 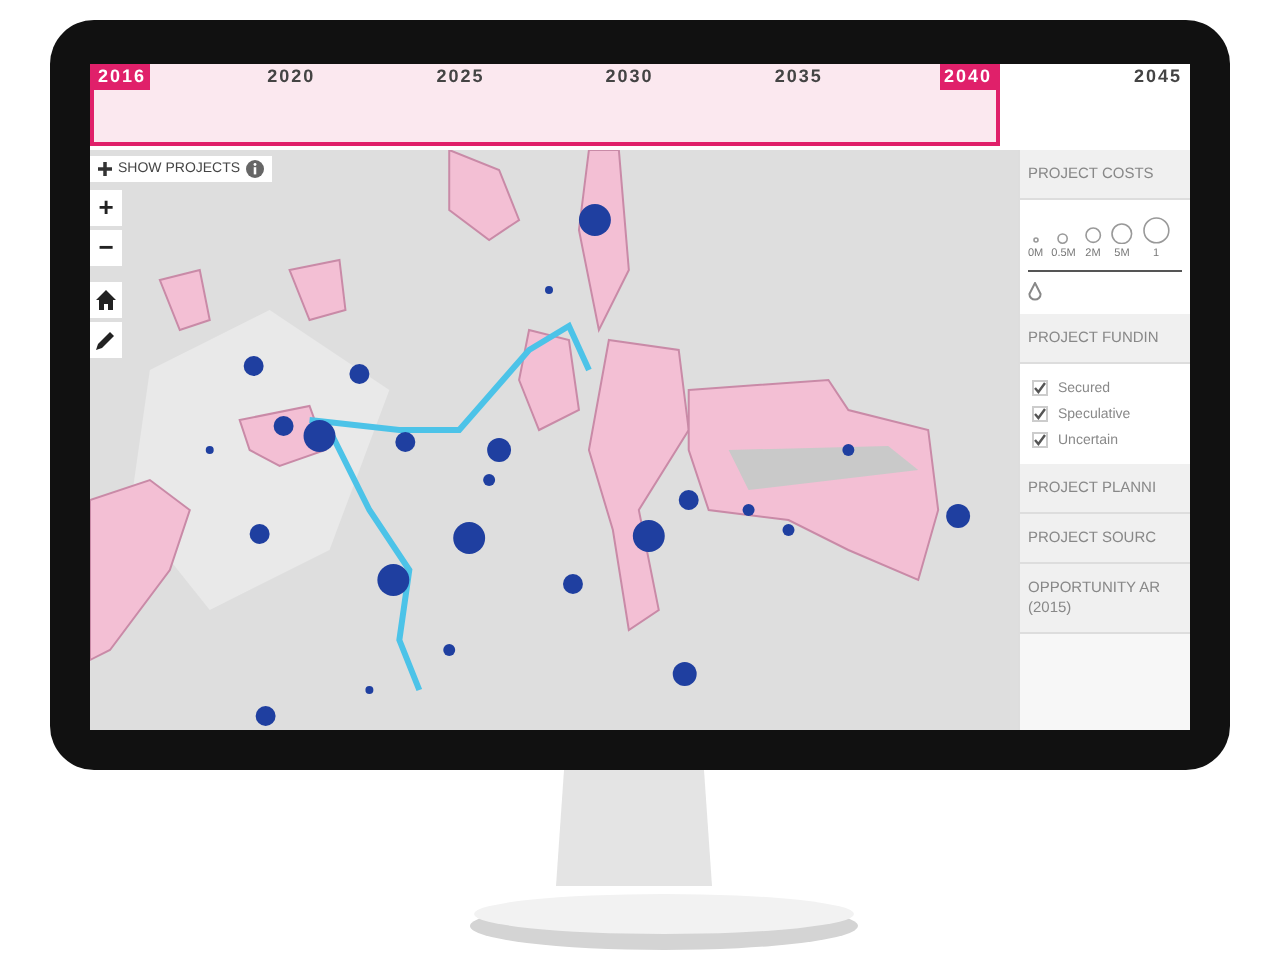 I want to click on home-icon, so click(x=106, y=300).